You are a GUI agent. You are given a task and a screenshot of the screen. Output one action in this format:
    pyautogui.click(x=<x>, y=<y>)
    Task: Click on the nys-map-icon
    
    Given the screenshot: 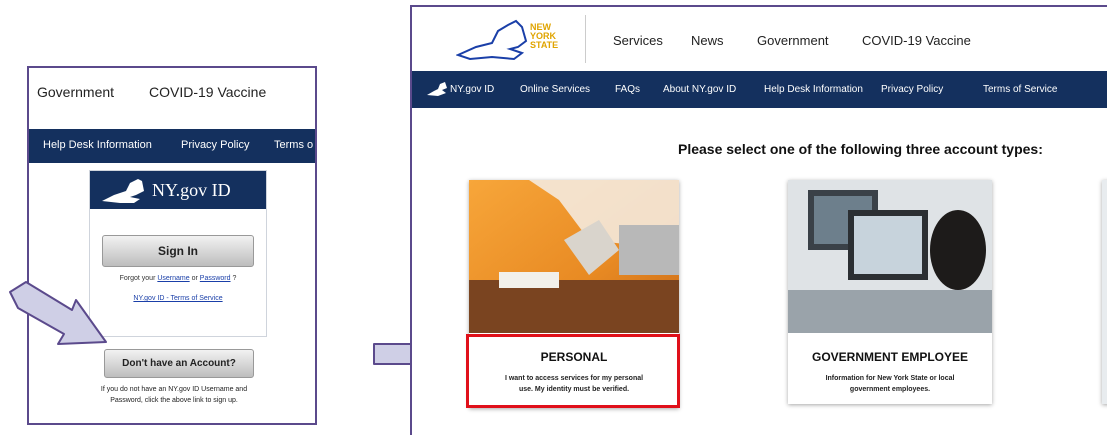 What is the action you would take?
    pyautogui.click(x=492, y=40)
    